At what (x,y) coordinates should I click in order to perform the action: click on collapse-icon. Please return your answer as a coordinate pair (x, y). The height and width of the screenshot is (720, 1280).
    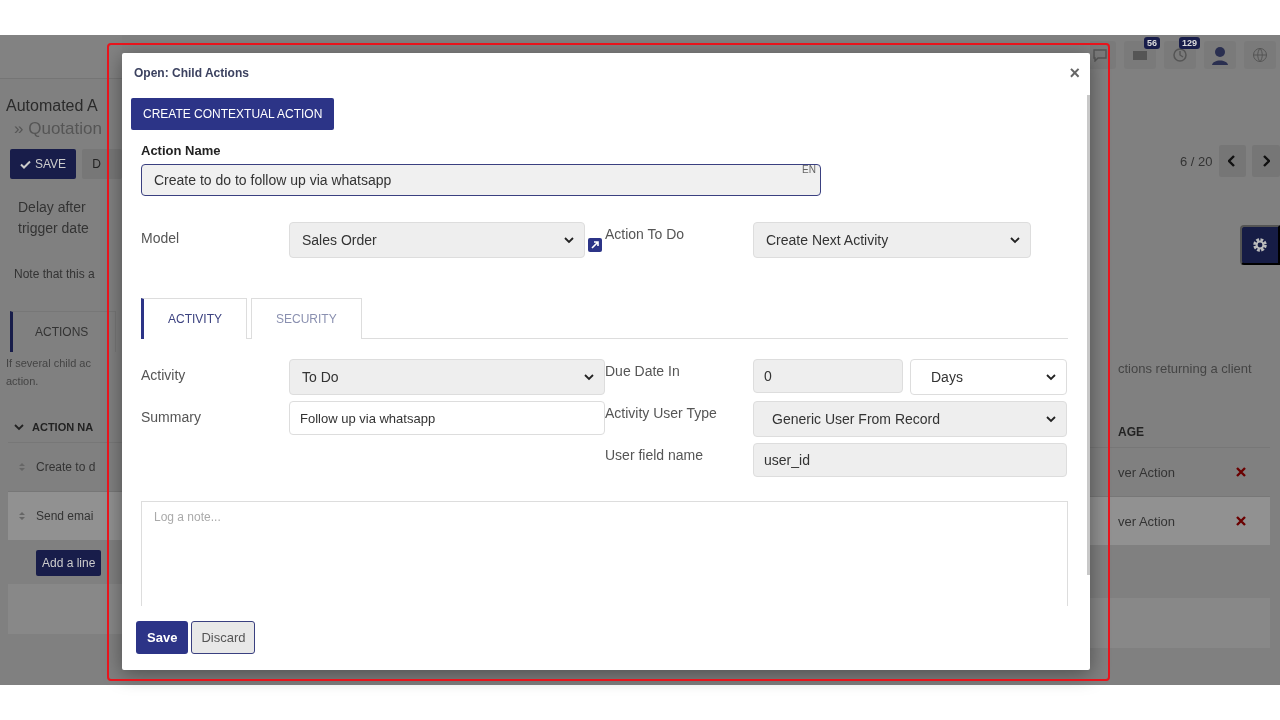
    Looking at the image, I should click on (19, 427).